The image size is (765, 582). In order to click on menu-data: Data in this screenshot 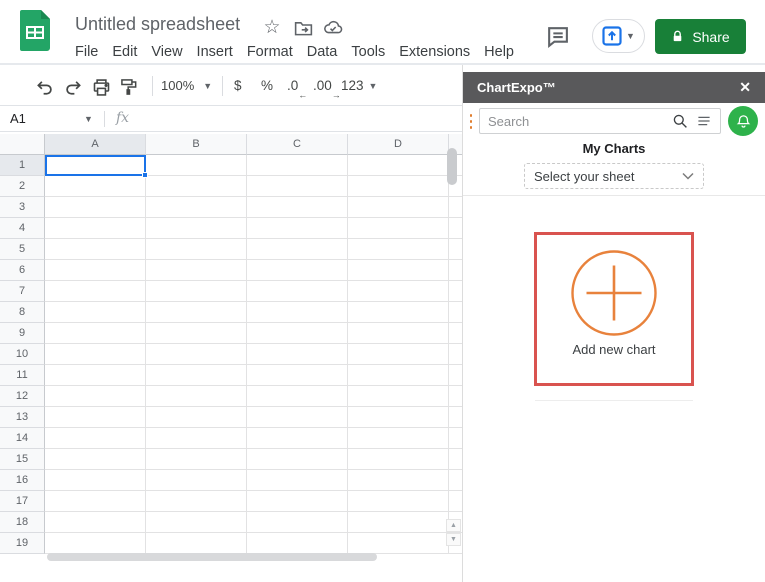, I will do `click(322, 52)`.